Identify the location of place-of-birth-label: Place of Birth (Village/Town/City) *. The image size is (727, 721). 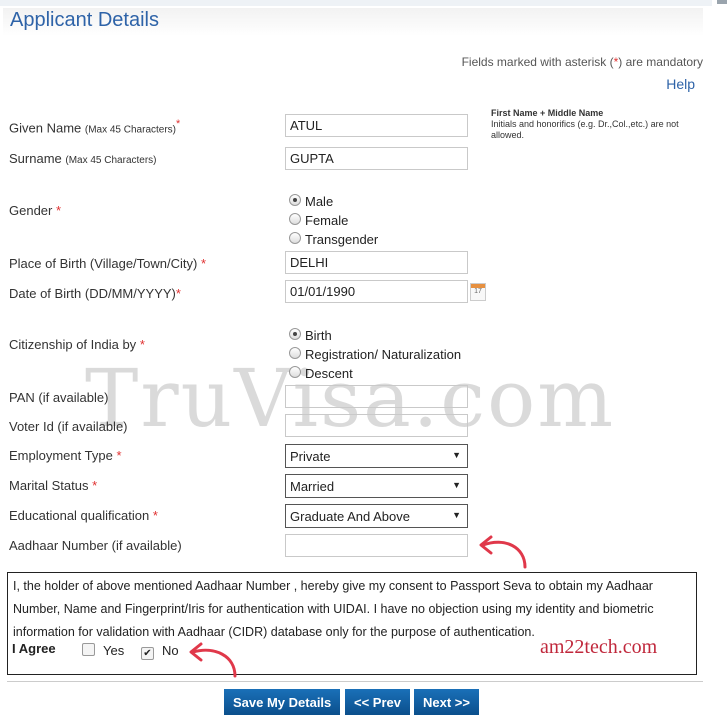
(107, 263).